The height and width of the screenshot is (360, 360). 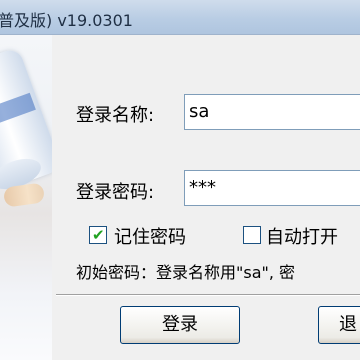 What do you see at coordinates (252, 235) in the screenshot?
I see `auto-open-checkbox` at bounding box center [252, 235].